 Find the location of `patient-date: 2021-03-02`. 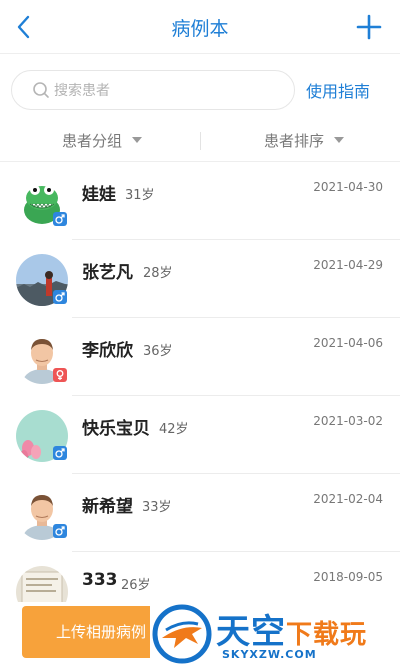

patient-date: 2021-03-02 is located at coordinates (348, 421).